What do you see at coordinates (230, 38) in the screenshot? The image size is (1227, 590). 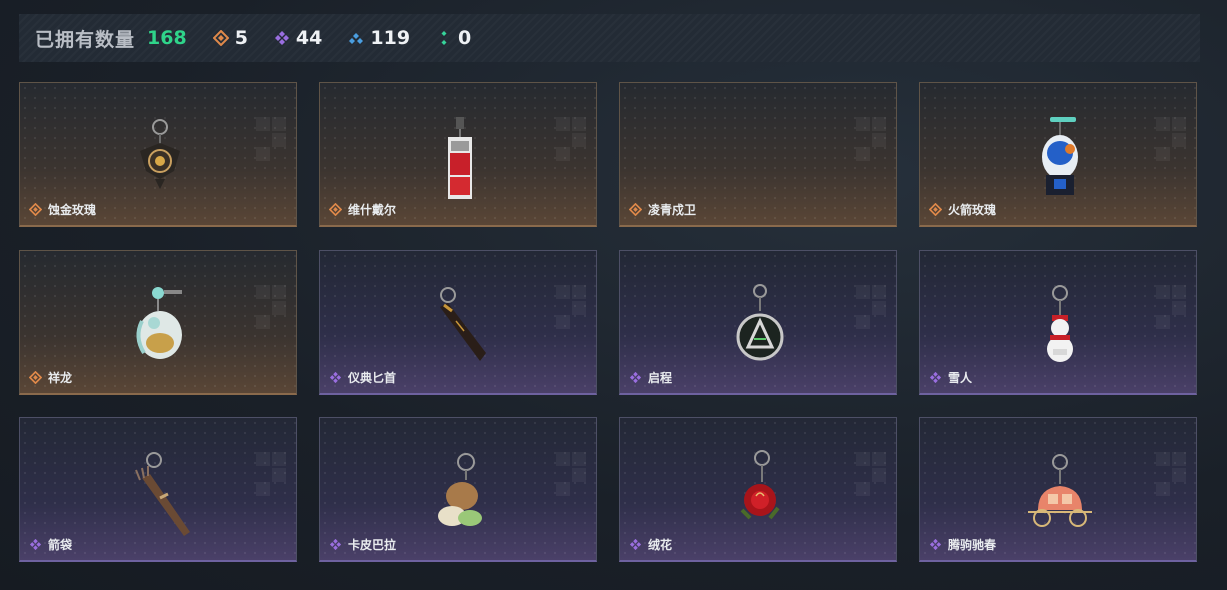 I see `rarity-stat-orange: 5` at bounding box center [230, 38].